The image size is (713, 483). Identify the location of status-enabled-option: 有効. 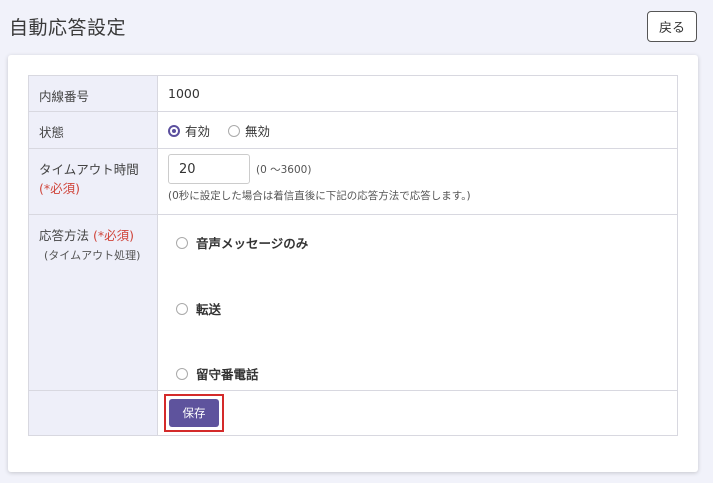
(189, 130).